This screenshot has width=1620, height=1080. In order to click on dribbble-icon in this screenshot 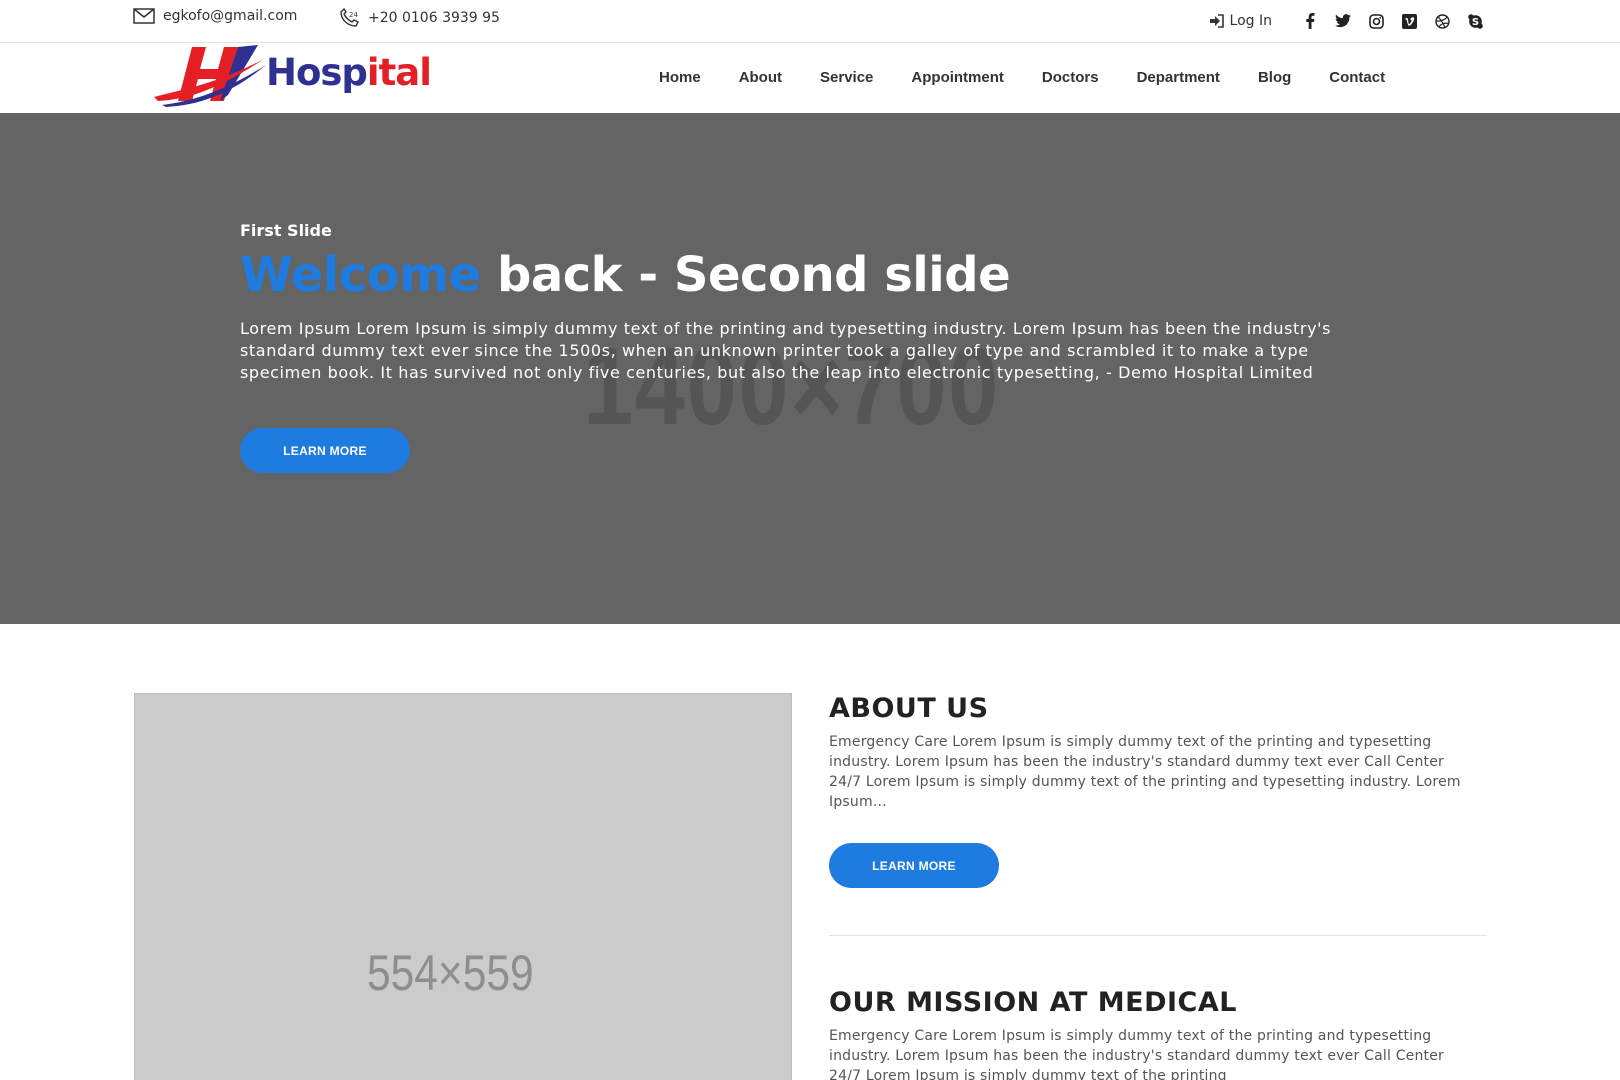, I will do `click(1442, 21)`.